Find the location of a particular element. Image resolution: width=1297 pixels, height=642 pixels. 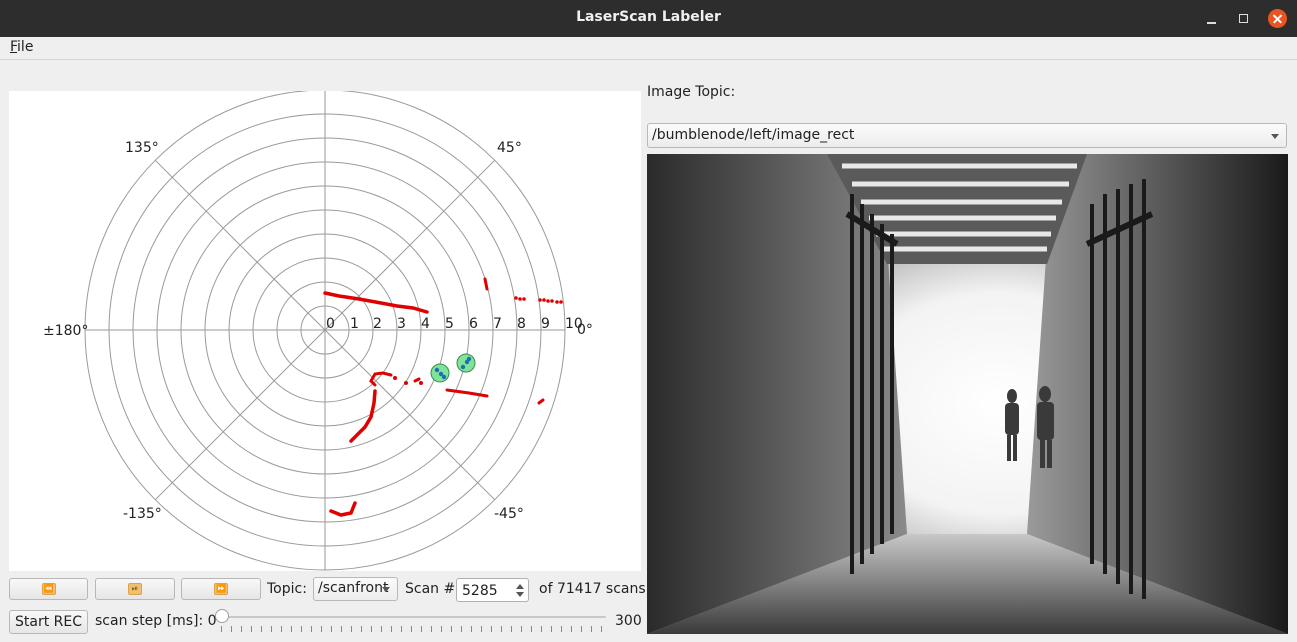

title-bar: LaserScan Labeler is located at coordinates (648, 18).